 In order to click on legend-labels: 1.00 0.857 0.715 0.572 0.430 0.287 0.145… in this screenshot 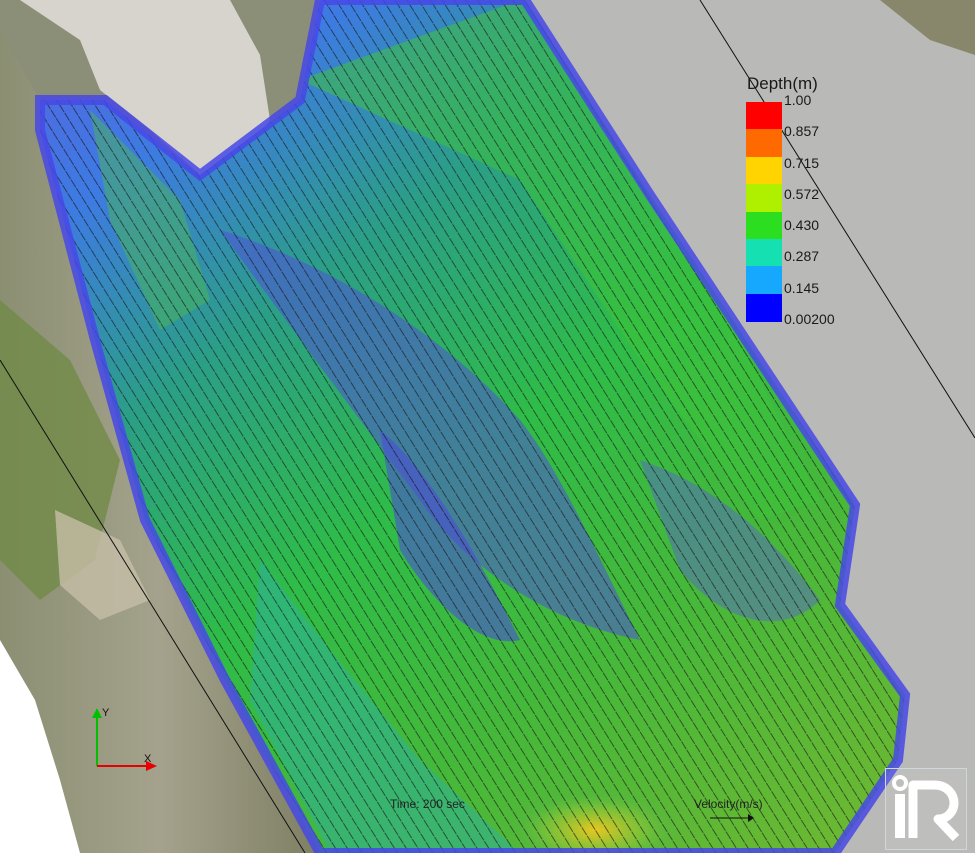, I will do `click(829, 210)`.